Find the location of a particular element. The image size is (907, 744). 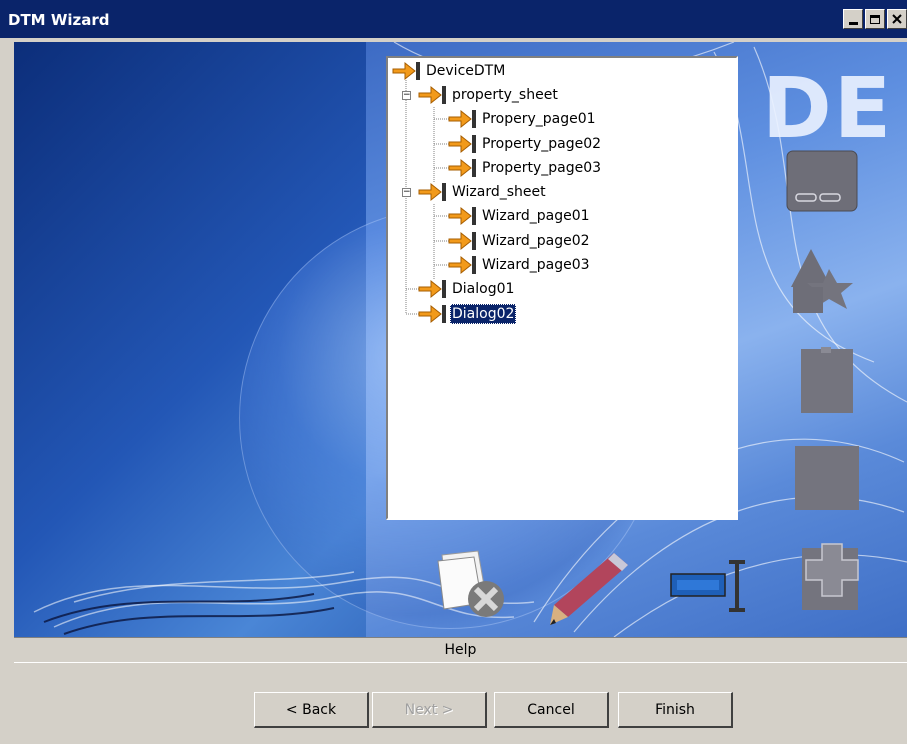

tree-node-property-page02: Property_page02 is located at coordinates (525, 144).